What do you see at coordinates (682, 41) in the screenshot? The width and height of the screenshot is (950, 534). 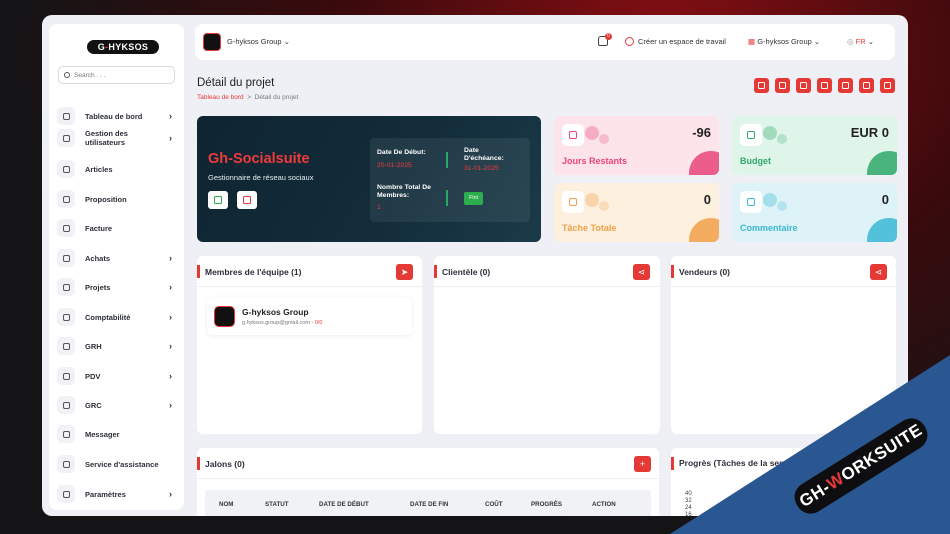 I see `create-workspace-button: Créer un espace de travail` at bounding box center [682, 41].